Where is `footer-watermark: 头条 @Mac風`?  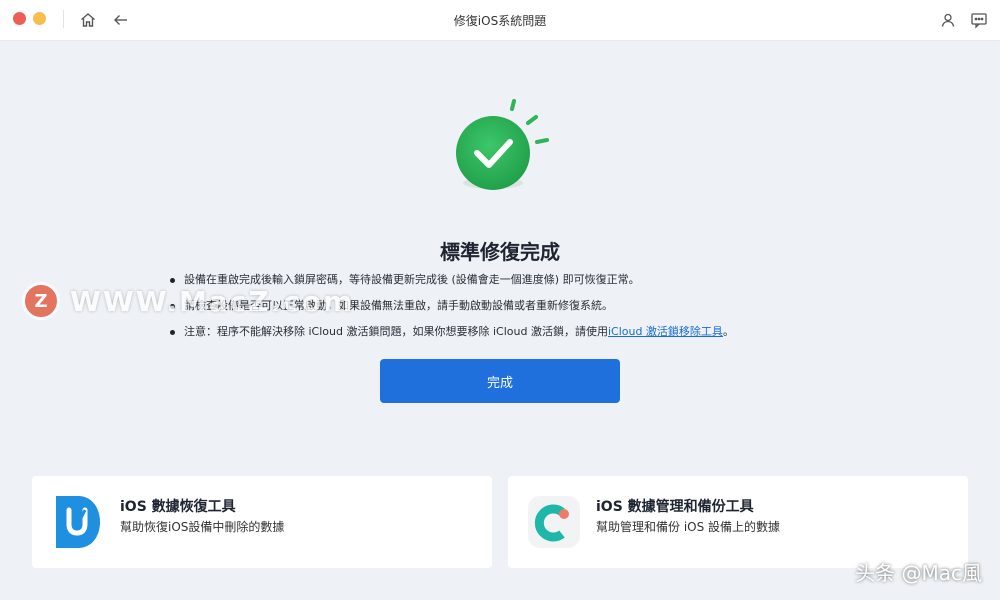
footer-watermark: 头条 @Mac風 is located at coordinates (918, 573).